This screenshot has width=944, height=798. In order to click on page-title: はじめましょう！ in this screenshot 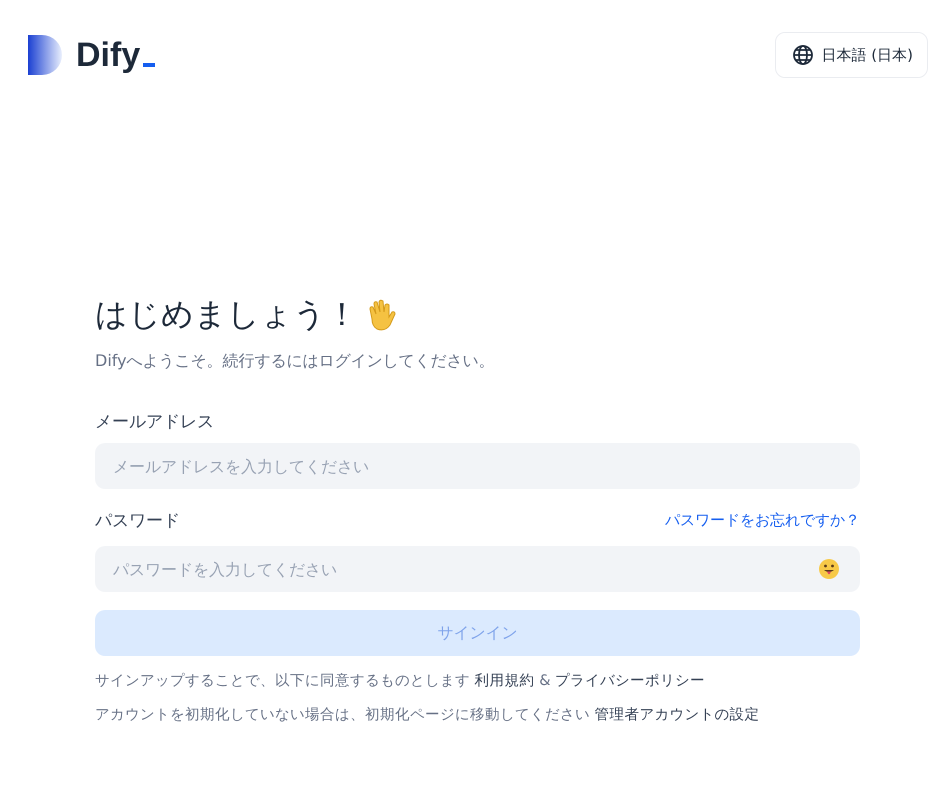, I will do `click(226, 314)`.